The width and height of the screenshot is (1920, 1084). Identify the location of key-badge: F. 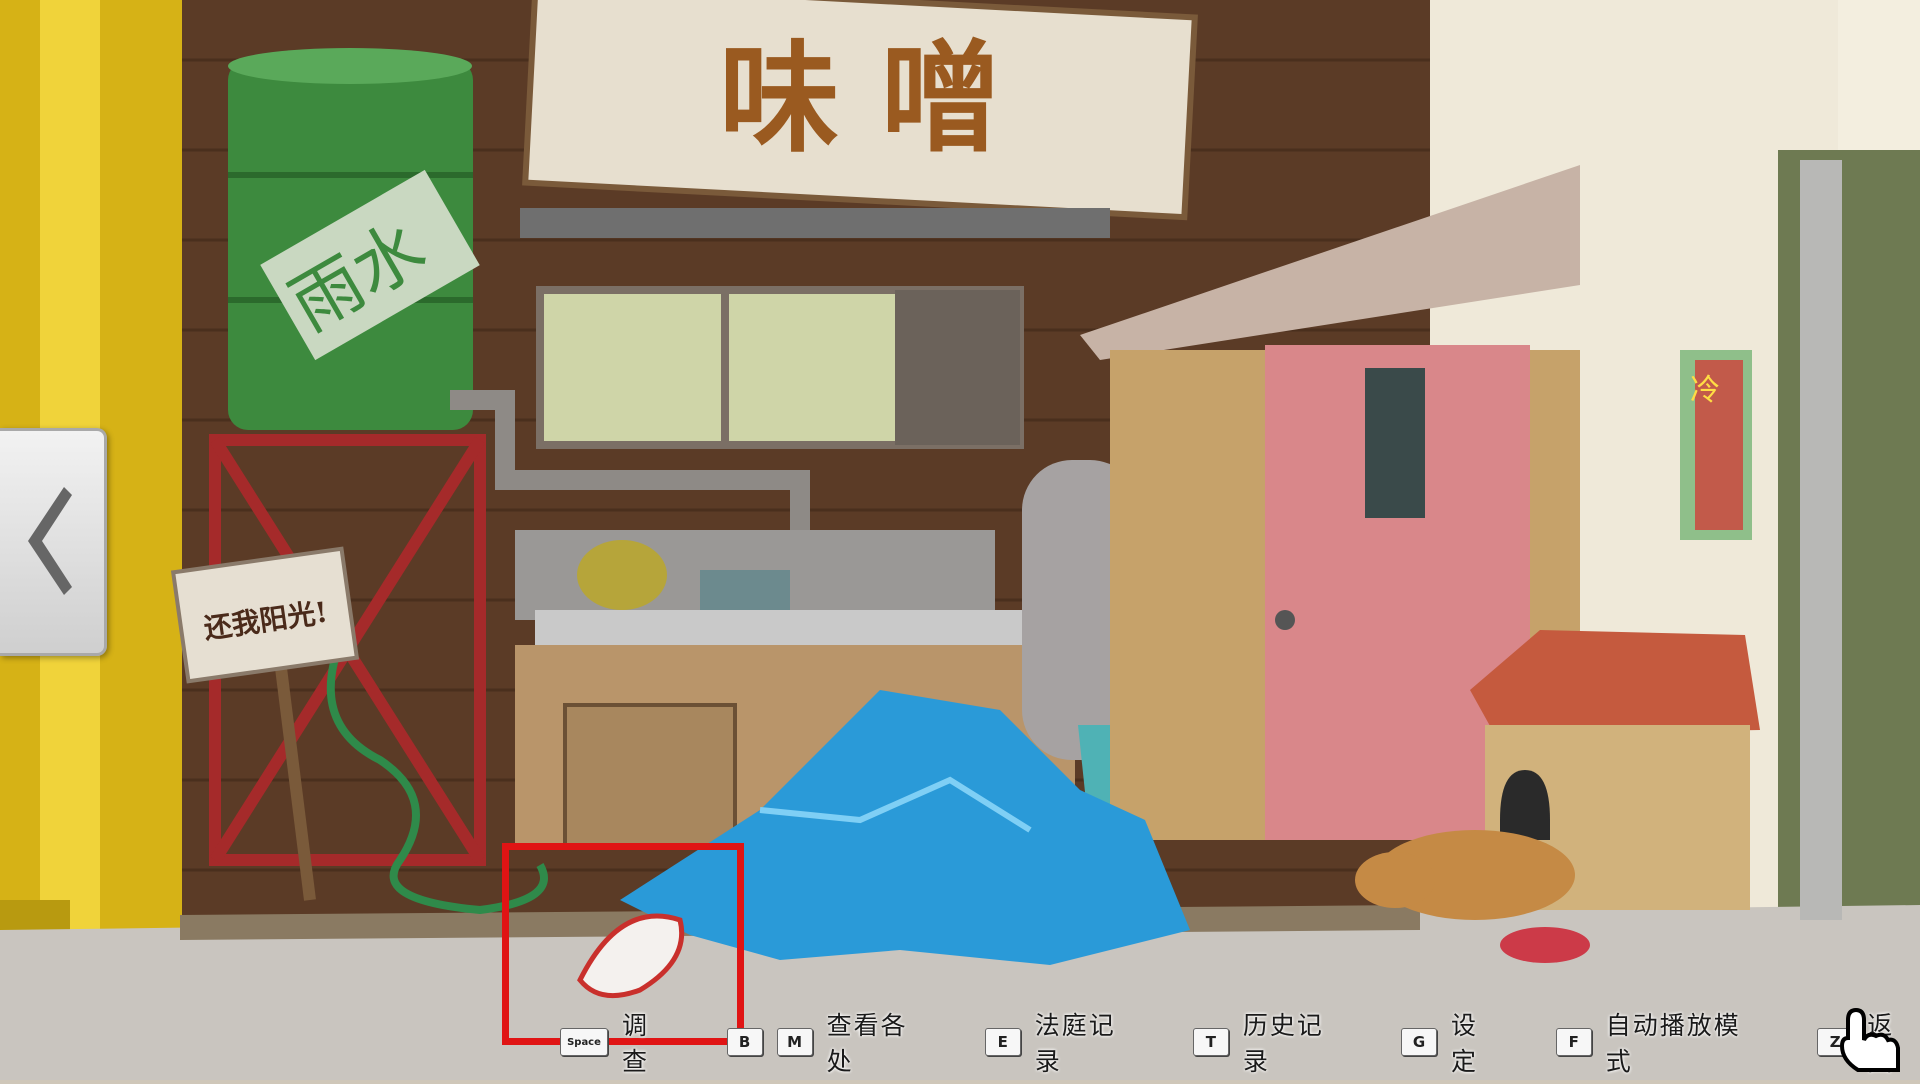
(1573, 1042).